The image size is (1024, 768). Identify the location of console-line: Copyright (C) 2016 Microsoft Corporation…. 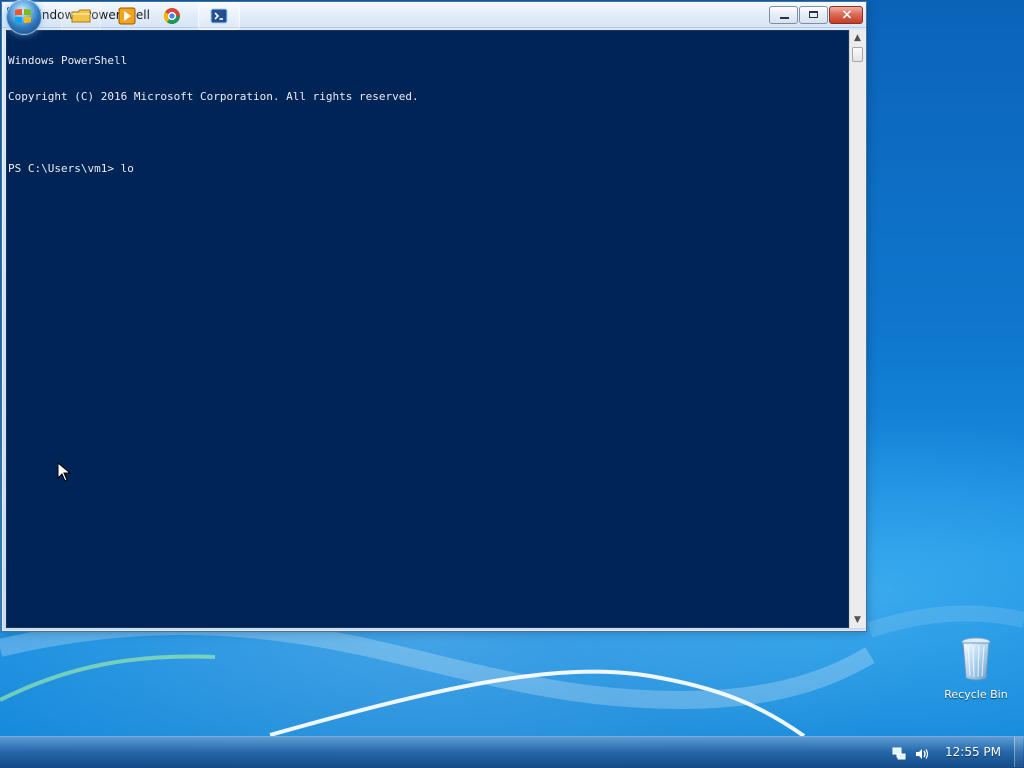
(213, 96).